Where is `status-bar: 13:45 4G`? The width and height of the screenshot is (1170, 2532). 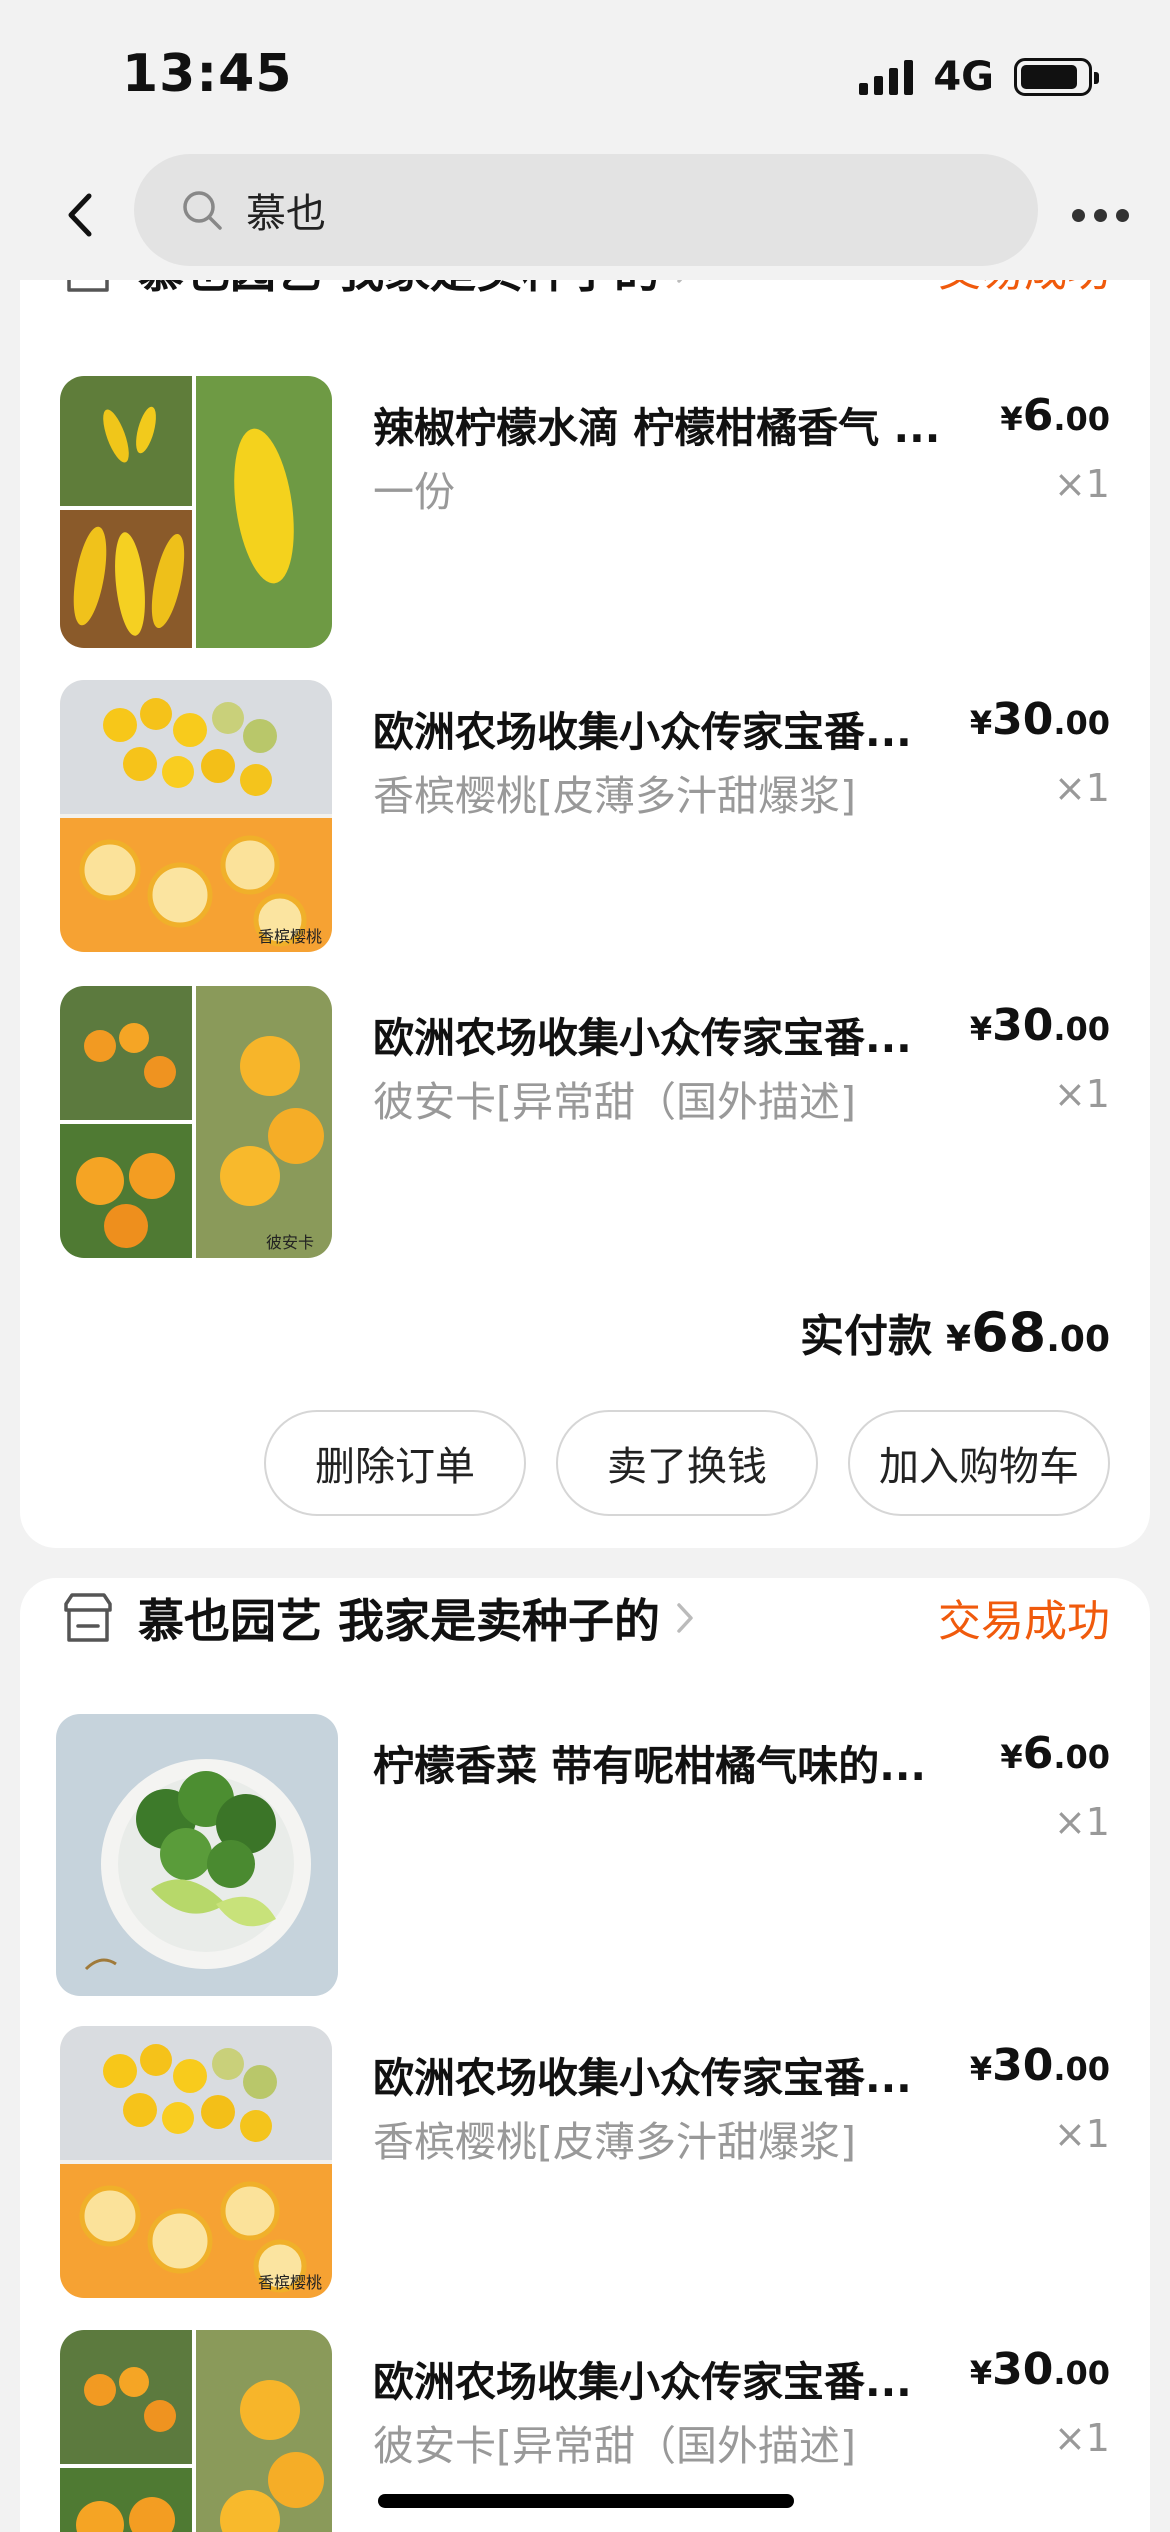
status-bar: 13:45 4G is located at coordinates (585, 75).